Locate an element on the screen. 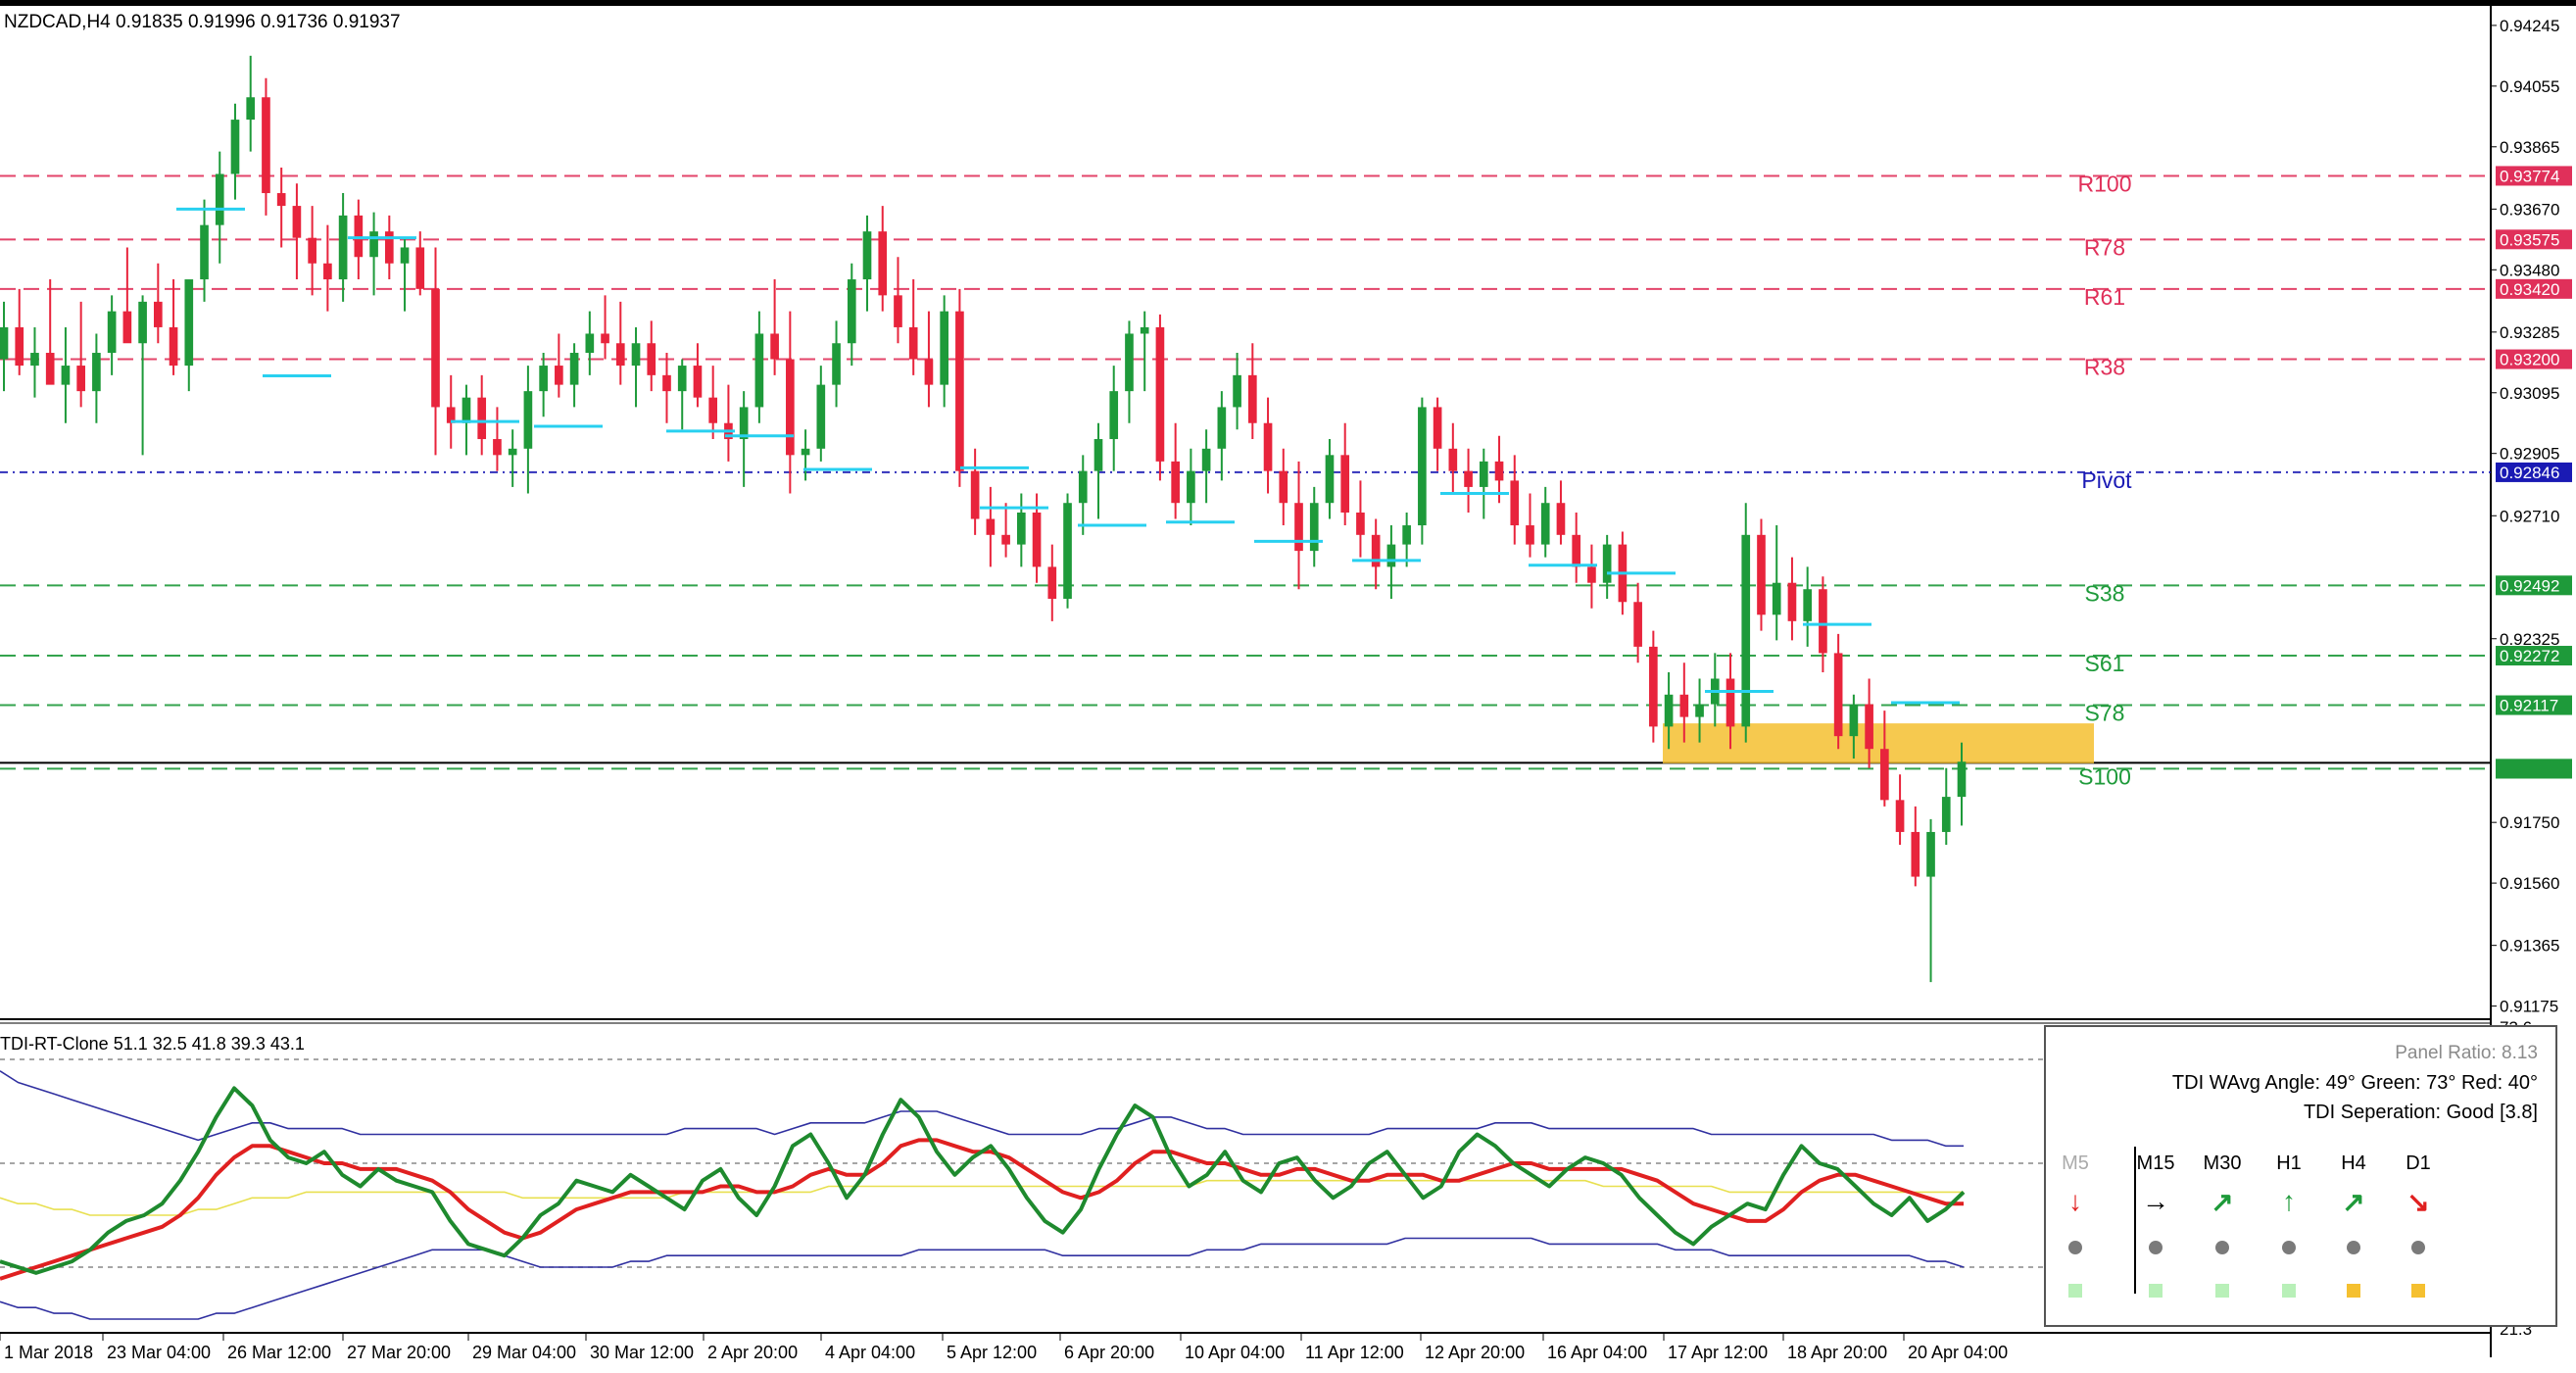  timeframe-label: D1 is located at coordinates (2418, 1163).